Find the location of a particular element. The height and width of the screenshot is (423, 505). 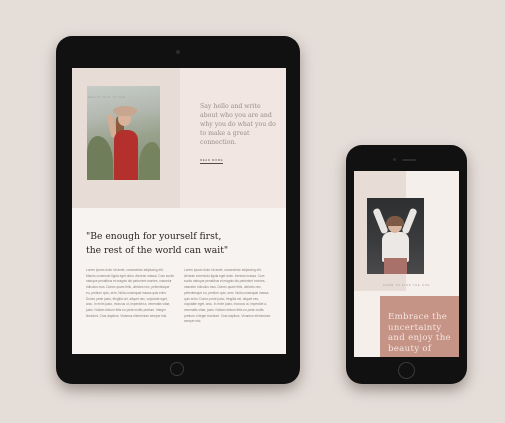

photo-dress is located at coordinates (126, 155).